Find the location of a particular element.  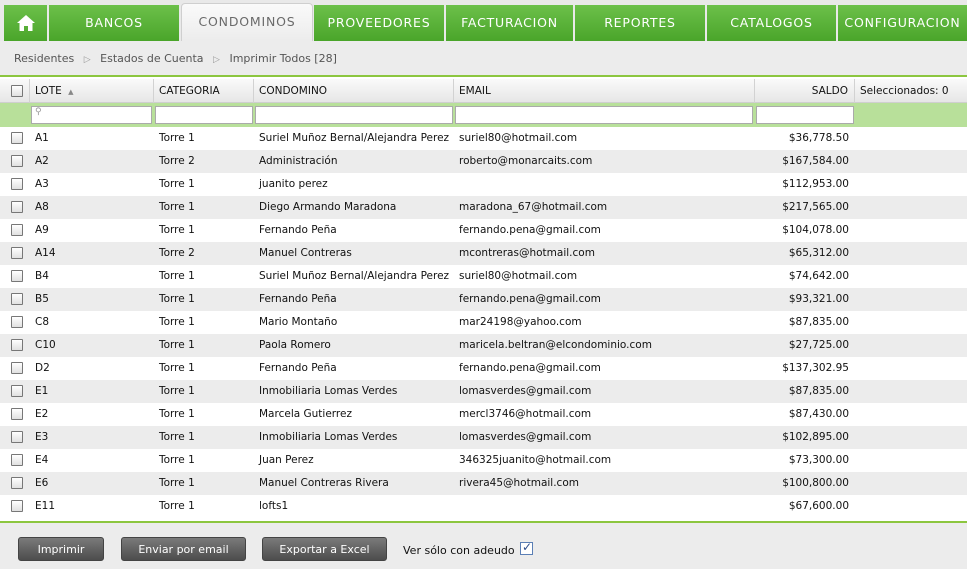

cell-saldo: $27,725.00 is located at coordinates (818, 345).